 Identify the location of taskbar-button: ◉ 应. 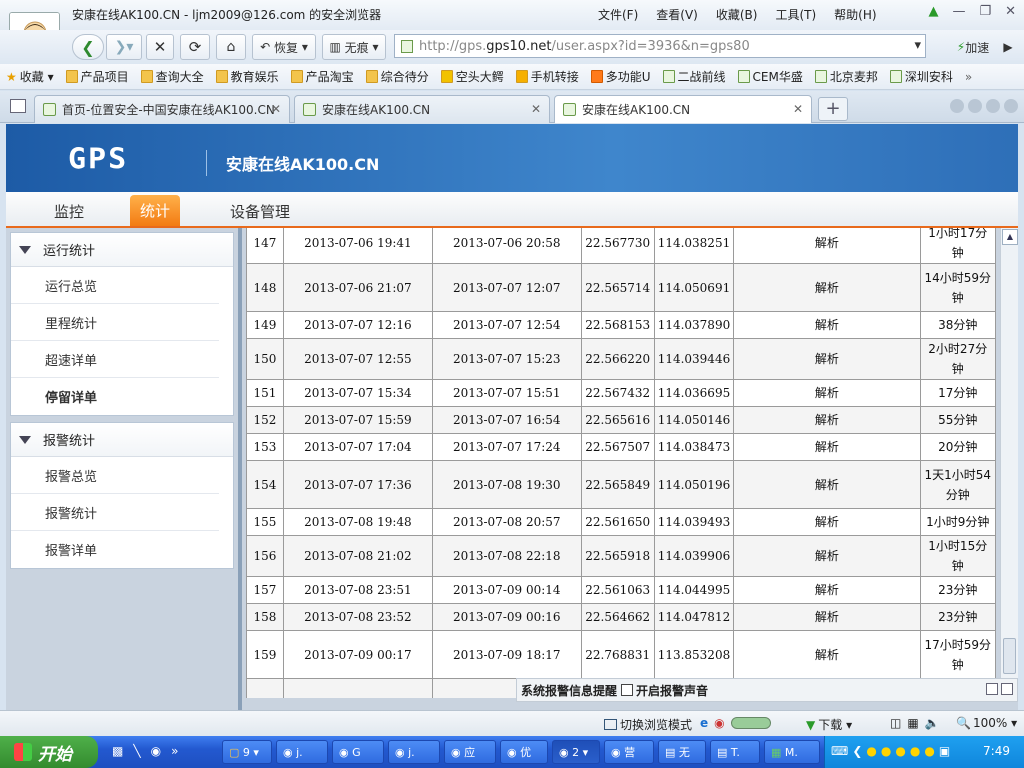
(470, 752).